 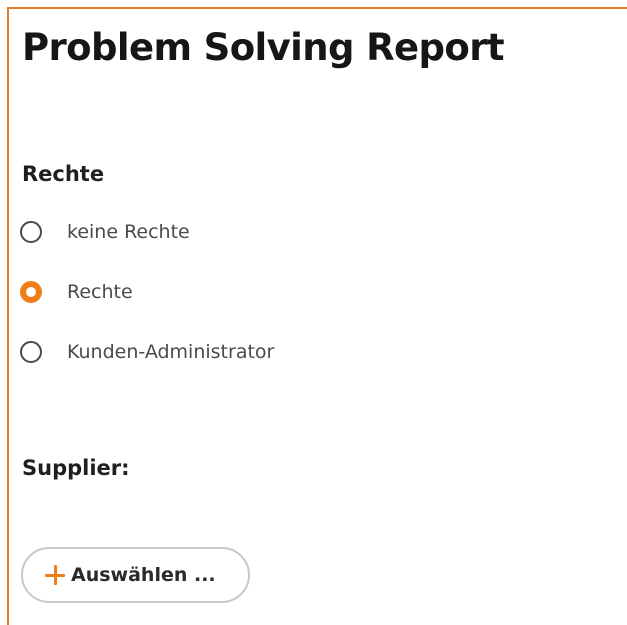 I want to click on radio-option-rechte: Rechte, so click(x=76, y=292).